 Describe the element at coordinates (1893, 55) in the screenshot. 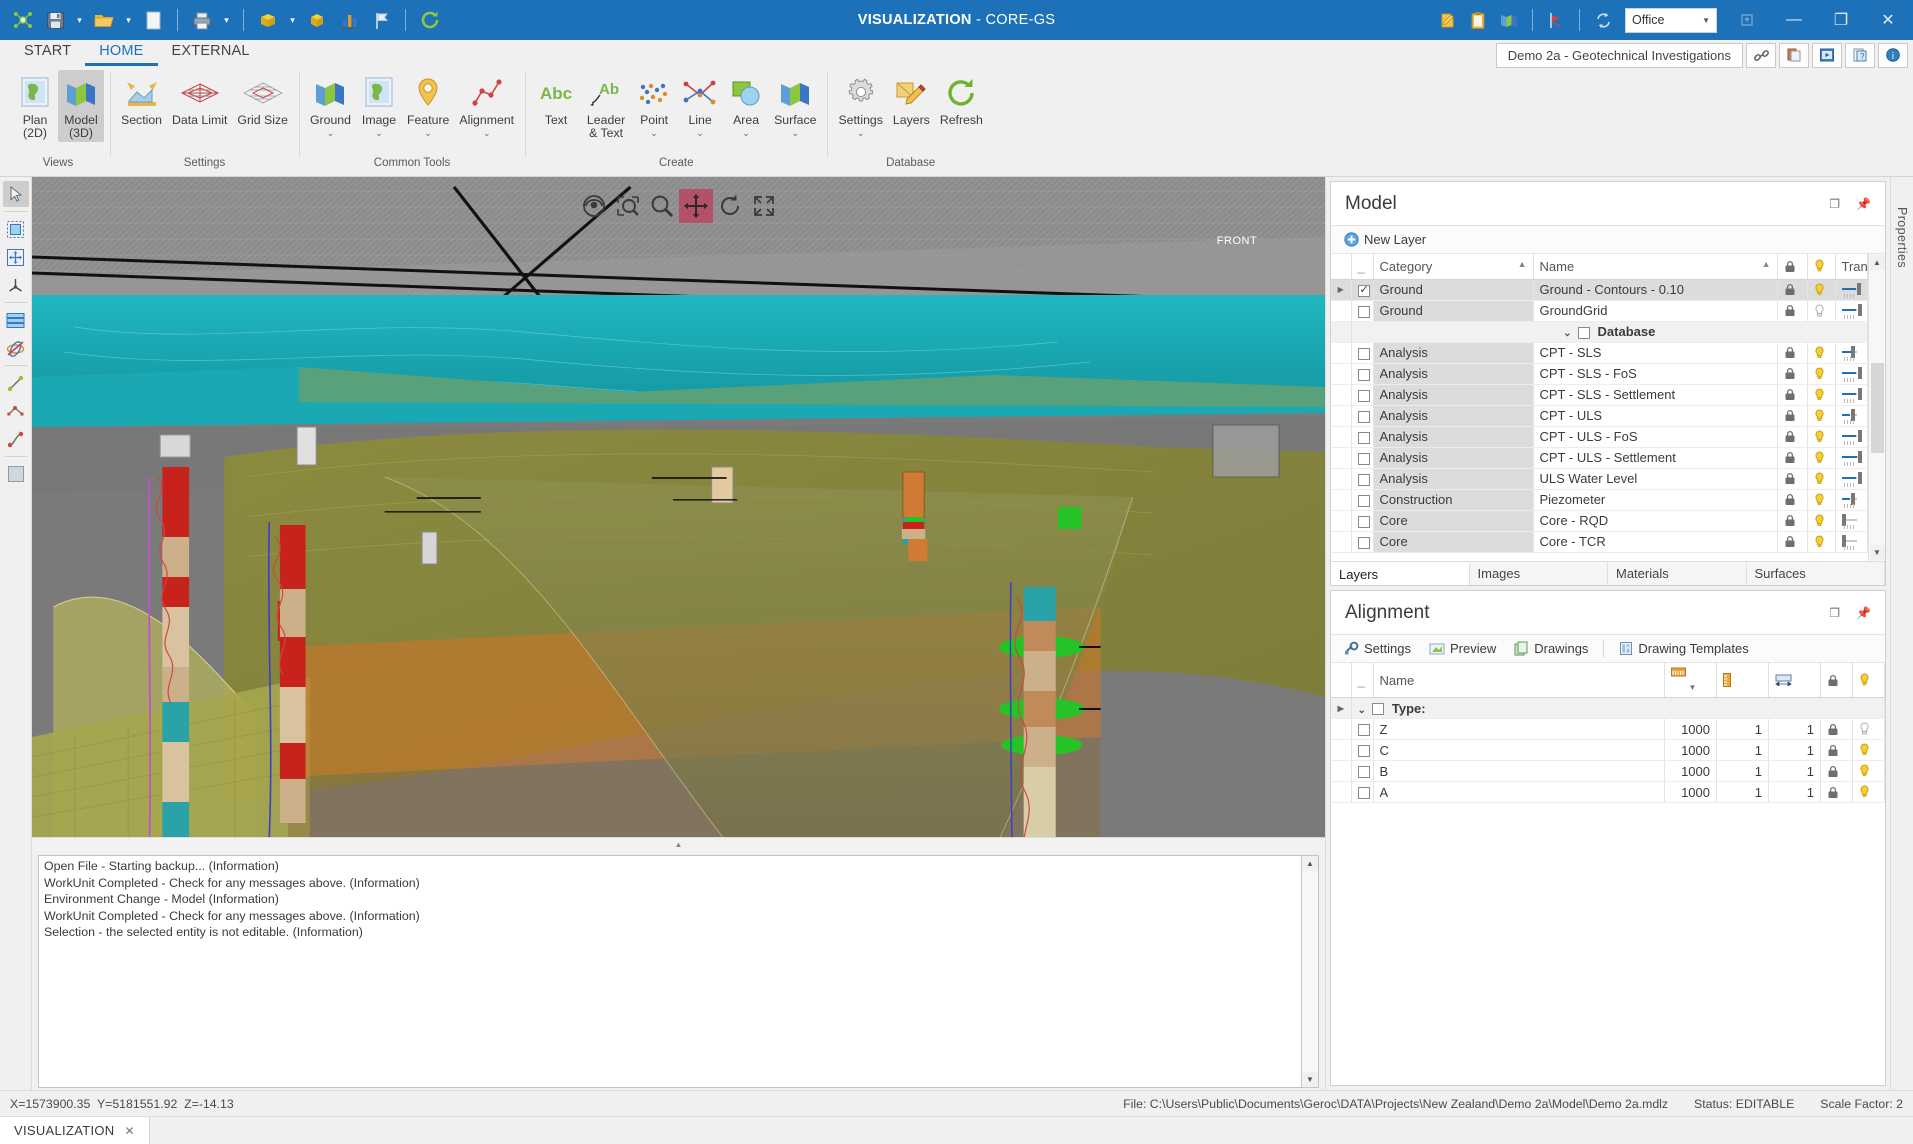

I see `info-icon: i` at that location.